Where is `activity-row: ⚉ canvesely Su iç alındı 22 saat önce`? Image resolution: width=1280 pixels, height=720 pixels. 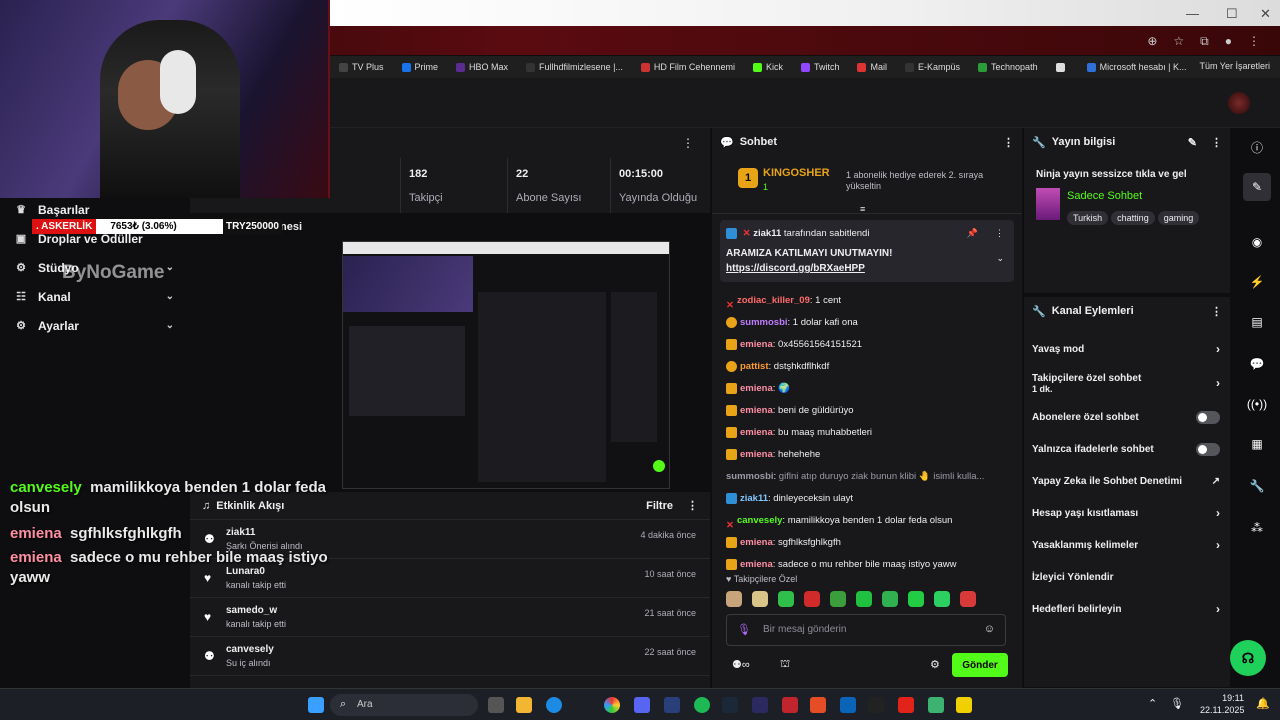
activity-row: ⚉ canvesely Su iç alındı 22 saat önce is located at coordinates (450, 656).